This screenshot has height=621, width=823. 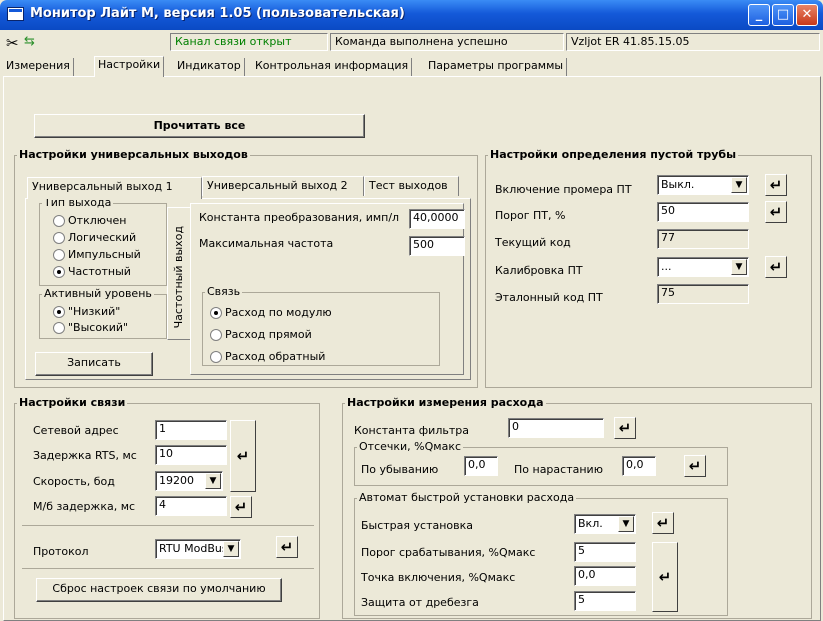 What do you see at coordinates (61, 551) in the screenshot?
I see `proto-label: Протокол` at bounding box center [61, 551].